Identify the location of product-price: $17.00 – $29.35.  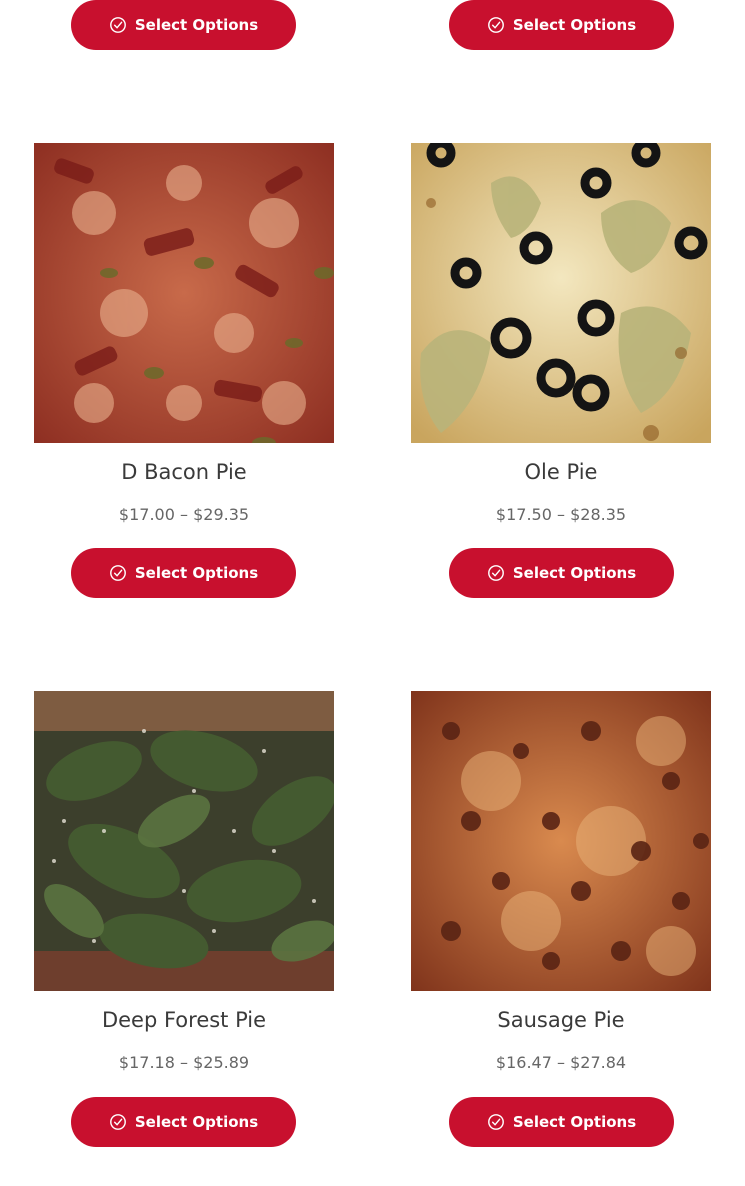
(184, 514).